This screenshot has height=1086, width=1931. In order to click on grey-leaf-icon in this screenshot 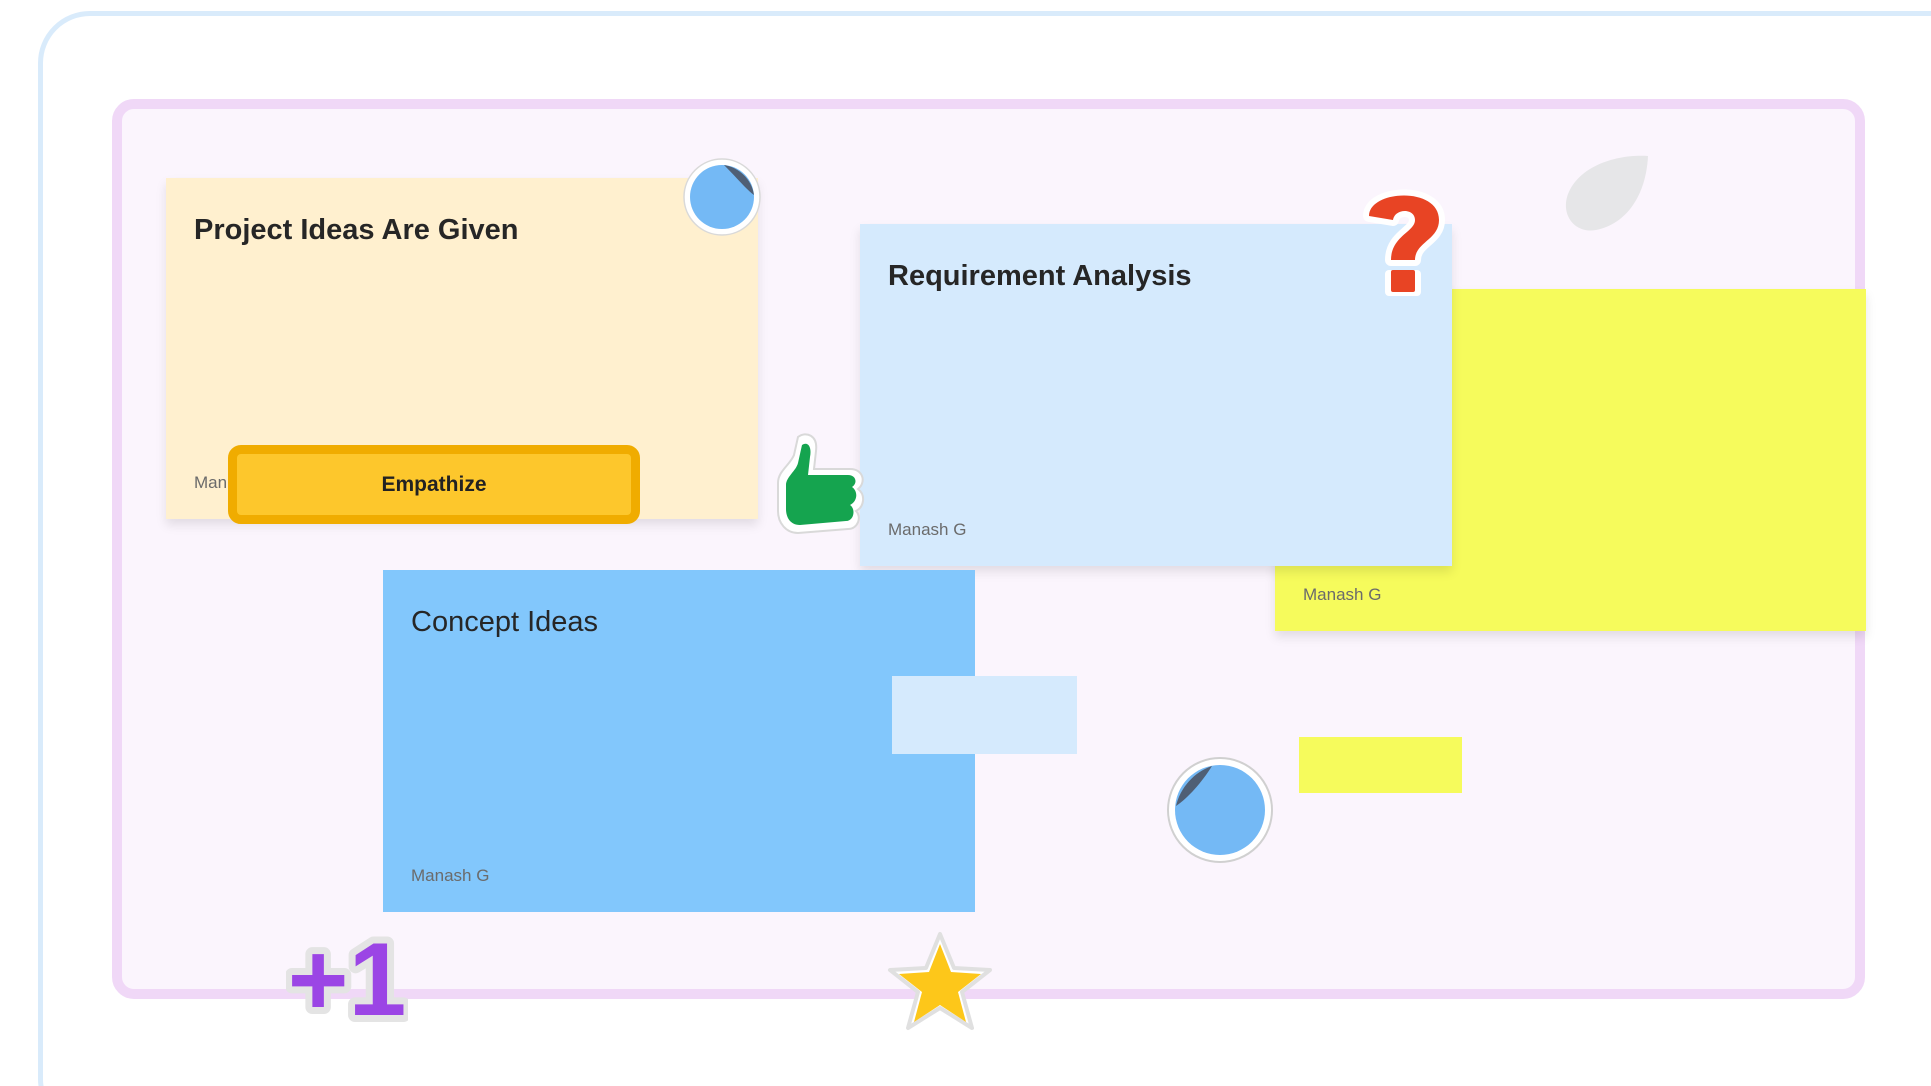, I will do `click(1608, 193)`.